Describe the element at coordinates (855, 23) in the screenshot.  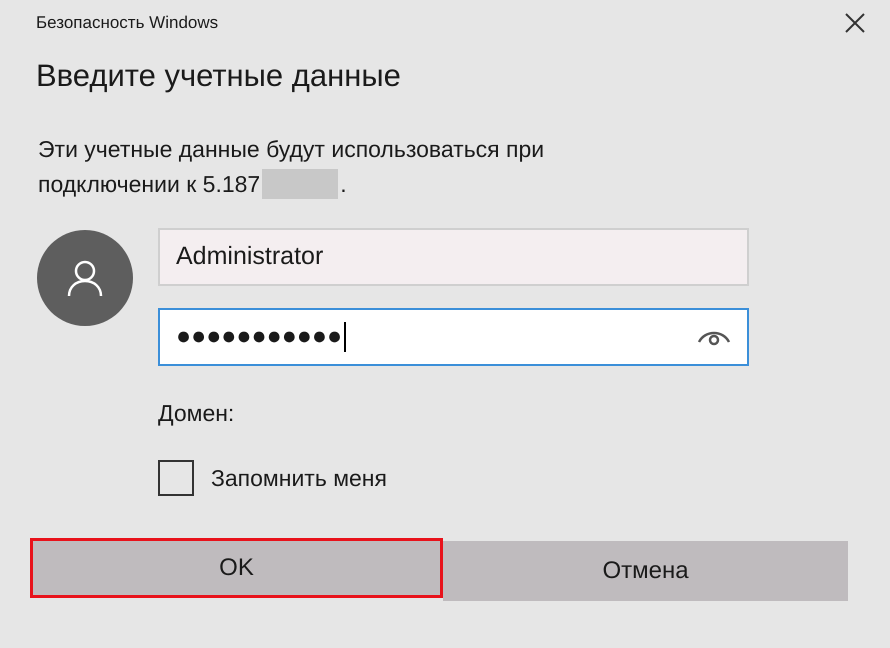
I see `close-icon` at that location.